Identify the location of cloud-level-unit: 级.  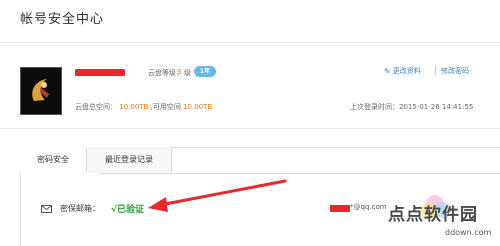
(187, 73).